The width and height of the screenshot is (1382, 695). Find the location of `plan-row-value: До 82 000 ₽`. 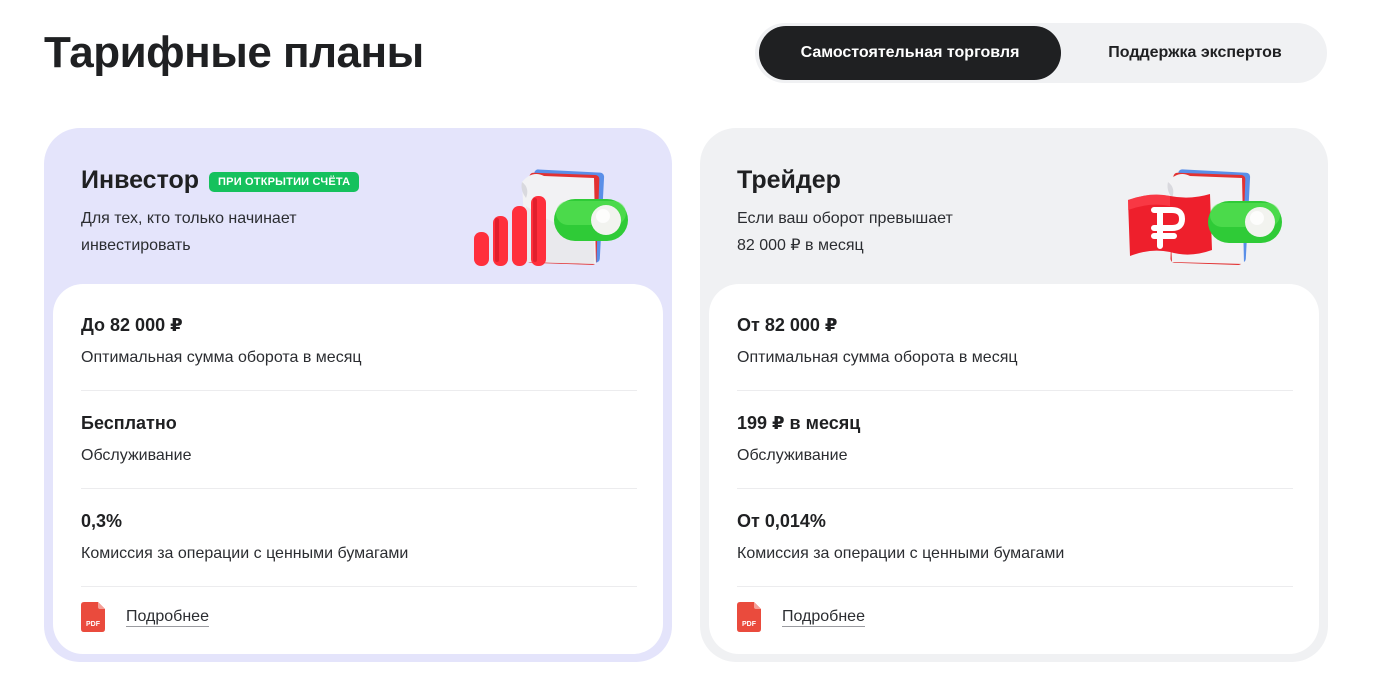

plan-row-value: До 82 000 ₽ is located at coordinates (132, 325).